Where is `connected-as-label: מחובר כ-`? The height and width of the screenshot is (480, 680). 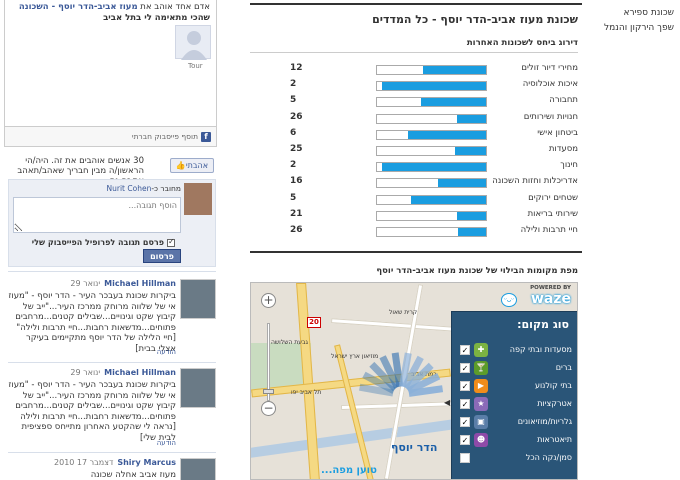 connected-as-label: מחובר כ- is located at coordinates (166, 188).